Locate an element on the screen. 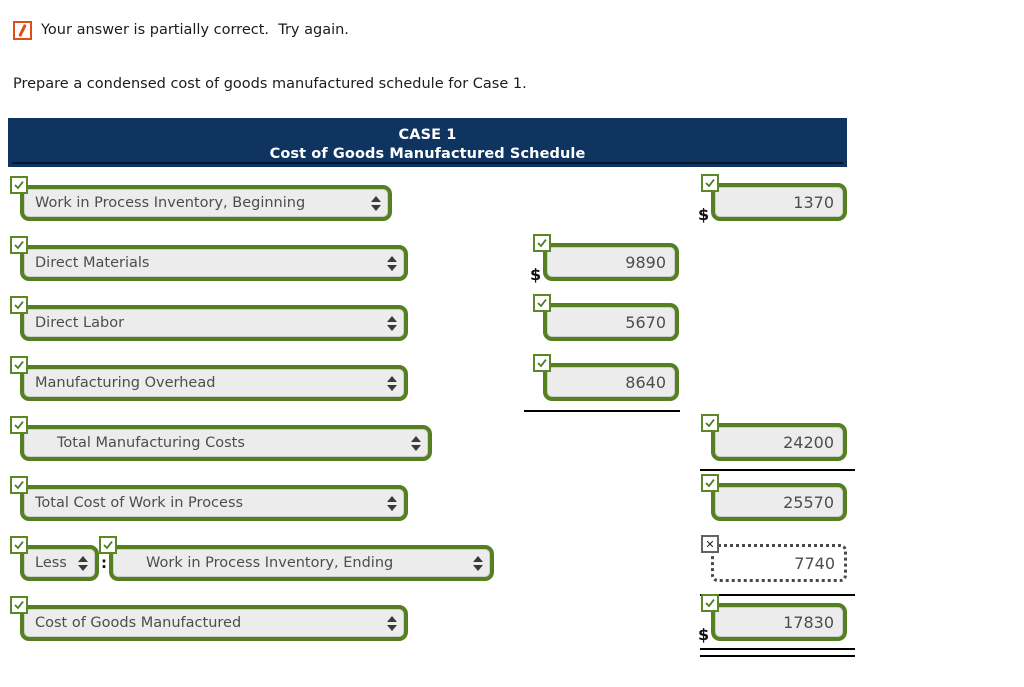  row-label-cell: Work in Process Inventory, Beginning is located at coordinates (201, 198).